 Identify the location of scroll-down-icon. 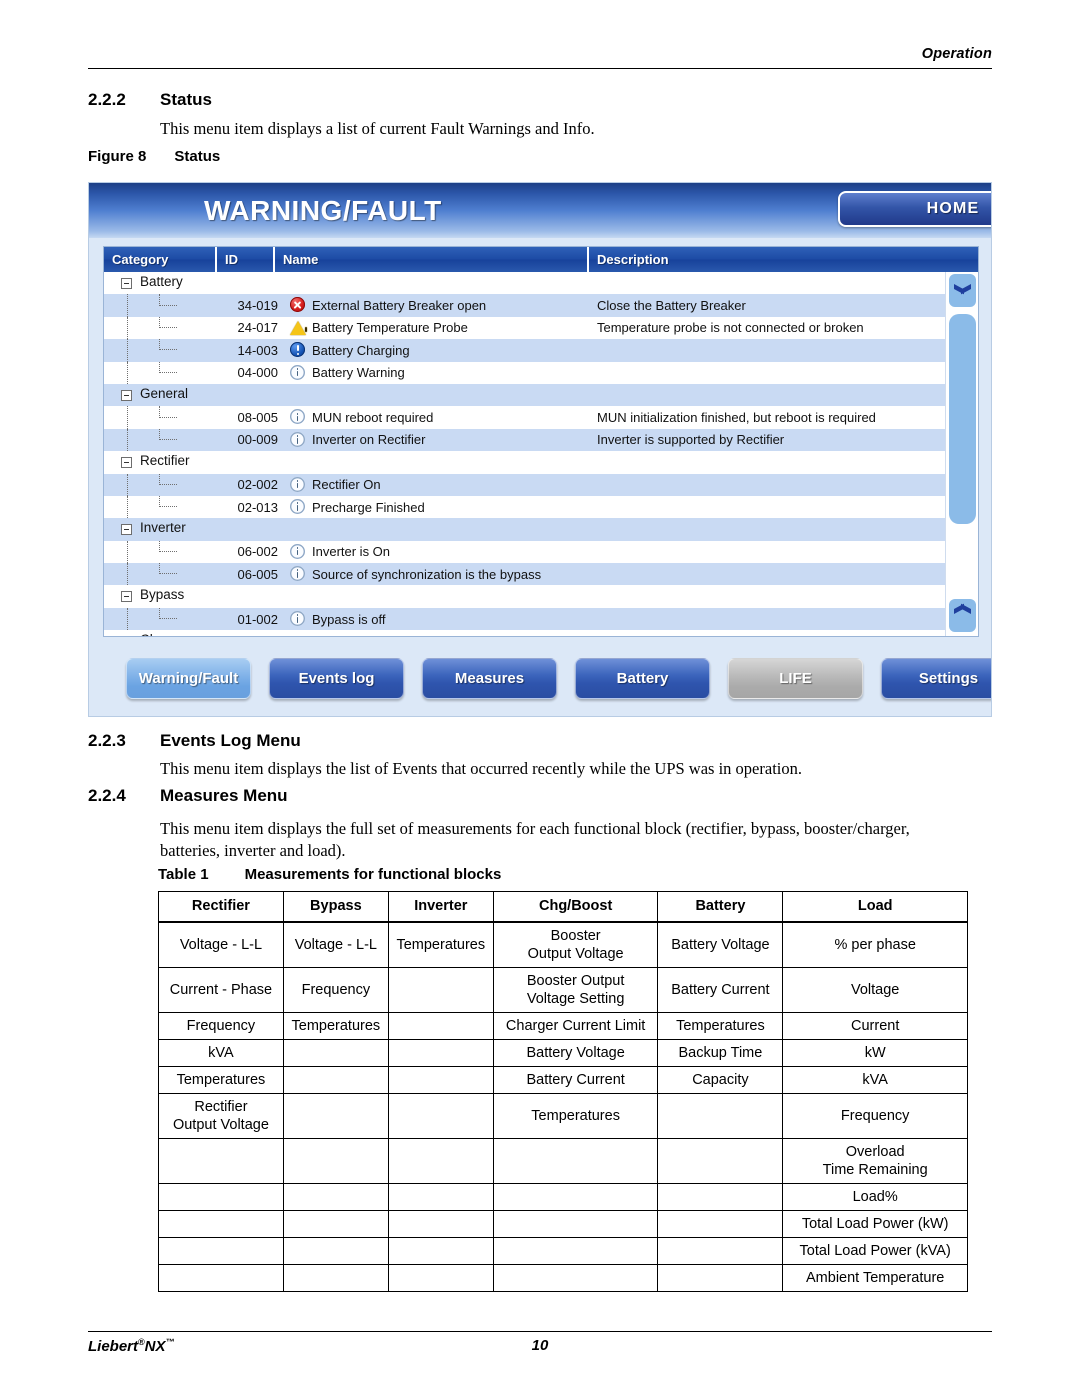
(962, 615).